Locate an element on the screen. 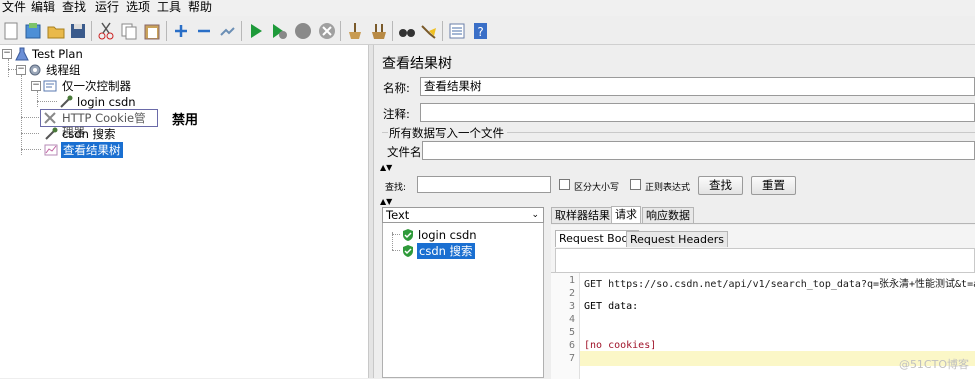 The image size is (975, 379). menu-bar: 文件 编辑 查找 运行 选项 工具 帮助 is located at coordinates (487, 8).